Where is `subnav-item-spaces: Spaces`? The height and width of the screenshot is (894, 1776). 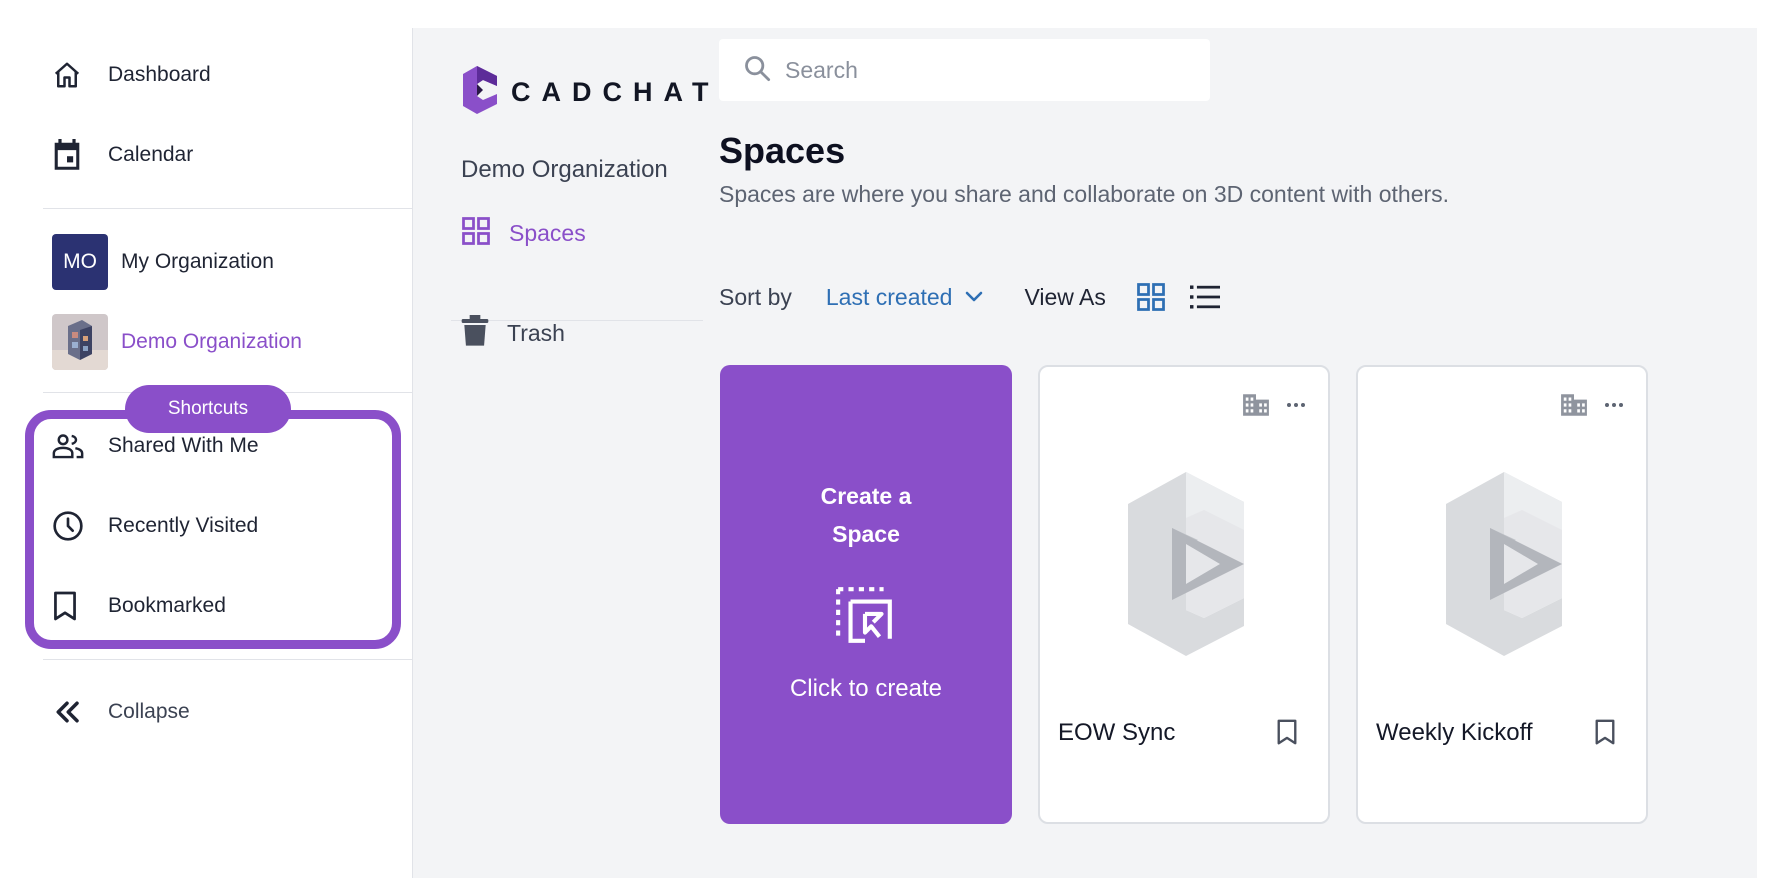 subnav-item-spaces: Spaces is located at coordinates (523, 233).